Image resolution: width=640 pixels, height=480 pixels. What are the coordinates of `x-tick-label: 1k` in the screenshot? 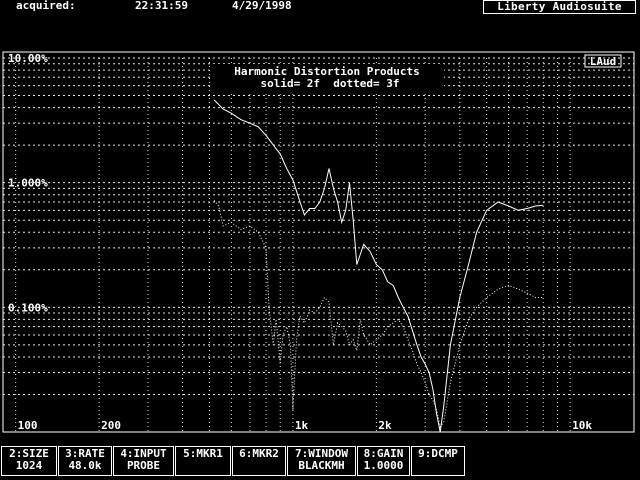 It's located at (302, 425).